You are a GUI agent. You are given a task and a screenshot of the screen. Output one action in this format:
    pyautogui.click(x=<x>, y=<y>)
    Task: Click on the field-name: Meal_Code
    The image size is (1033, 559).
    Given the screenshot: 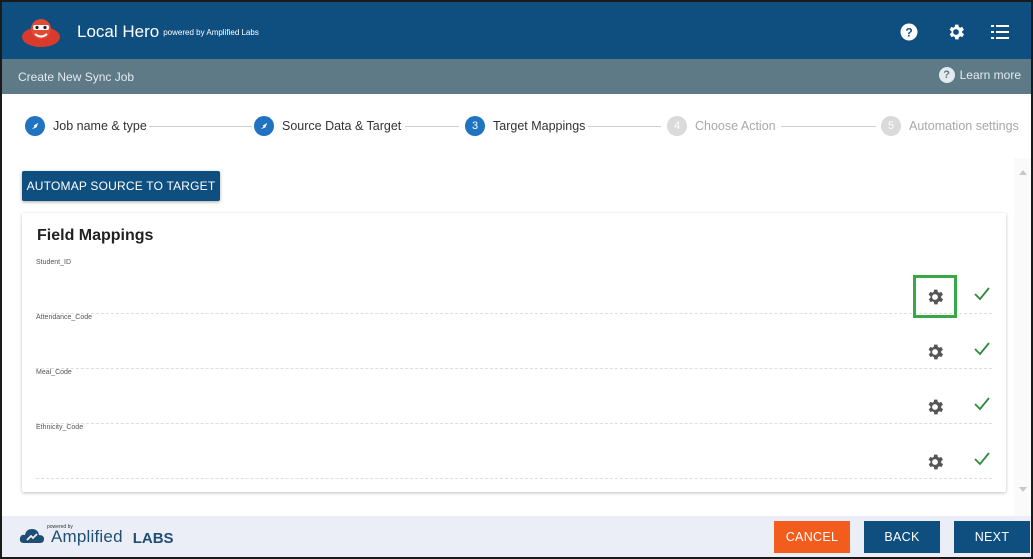 What is the action you would take?
    pyautogui.click(x=54, y=372)
    